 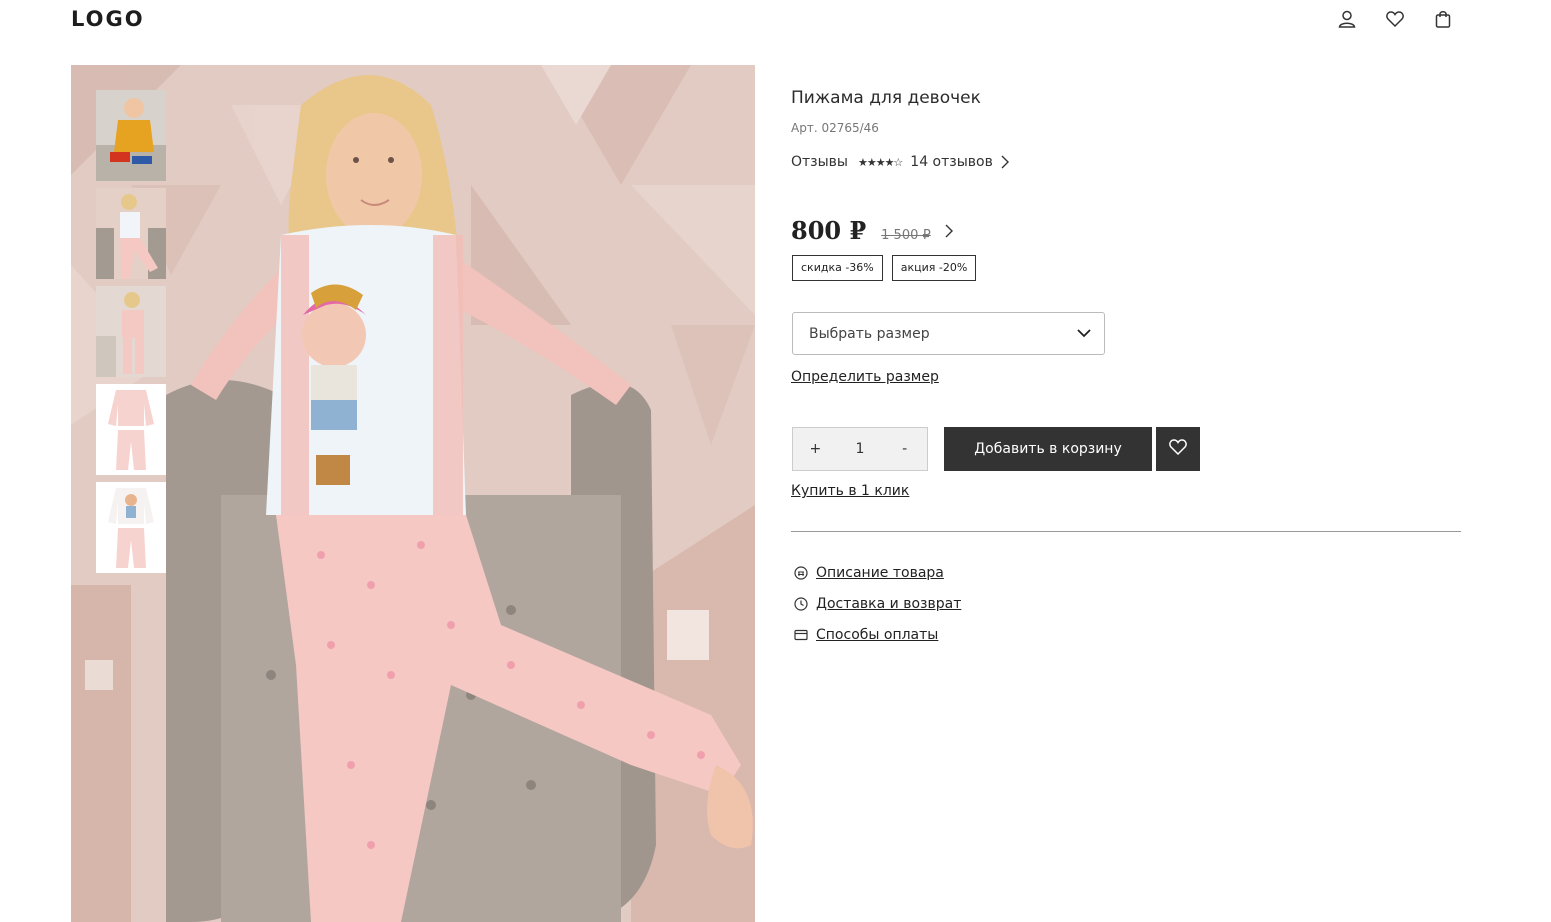 I want to click on thumbnail-list, so click(x=131, y=335).